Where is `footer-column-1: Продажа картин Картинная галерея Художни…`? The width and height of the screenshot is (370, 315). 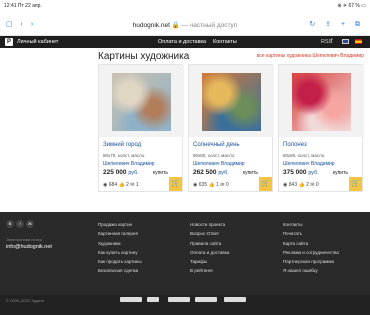 footer-column-1: Продажа картин Картинная галерея Художни… is located at coordinates (120, 248).